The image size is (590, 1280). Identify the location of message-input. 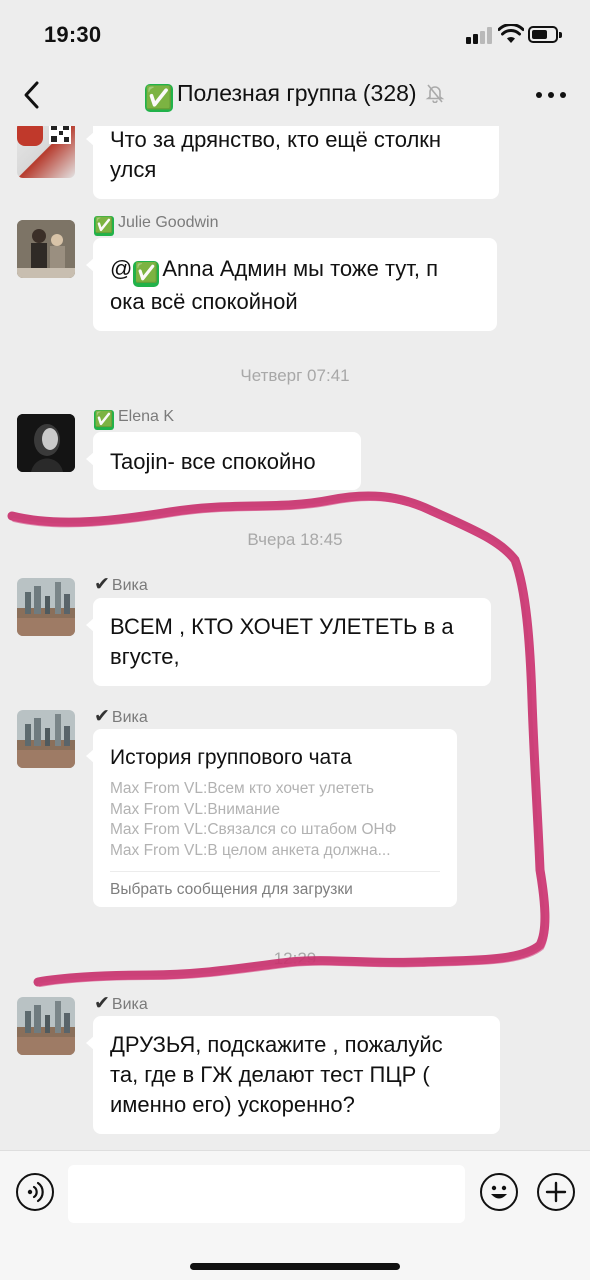
(266, 1194).